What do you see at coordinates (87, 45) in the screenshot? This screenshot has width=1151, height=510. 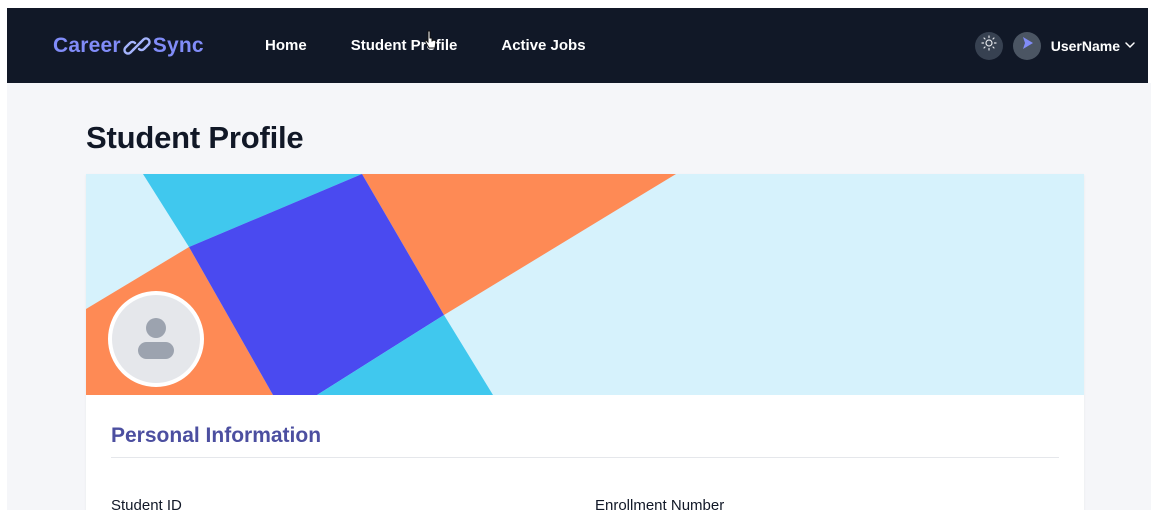 I see `brand-name-left: Career` at bounding box center [87, 45].